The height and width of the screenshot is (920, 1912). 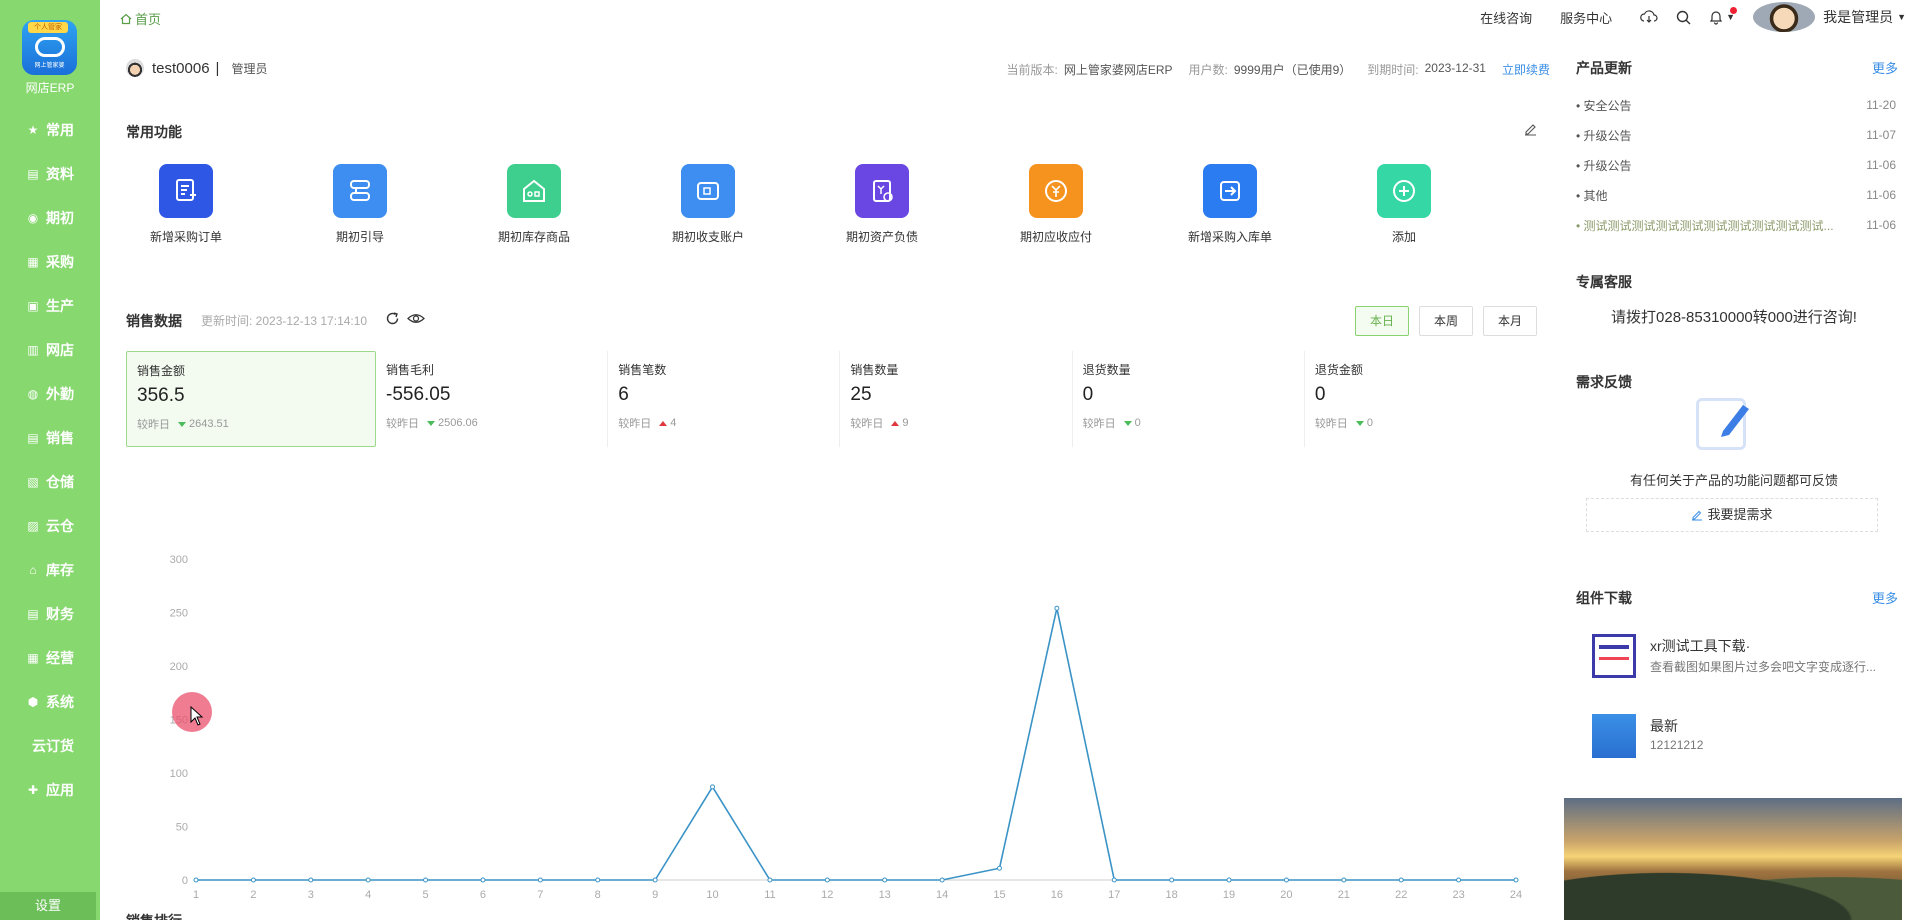 What do you see at coordinates (1420, 399) in the screenshot?
I see `kpi-card: 退货金额 0 较昨日 0` at bounding box center [1420, 399].